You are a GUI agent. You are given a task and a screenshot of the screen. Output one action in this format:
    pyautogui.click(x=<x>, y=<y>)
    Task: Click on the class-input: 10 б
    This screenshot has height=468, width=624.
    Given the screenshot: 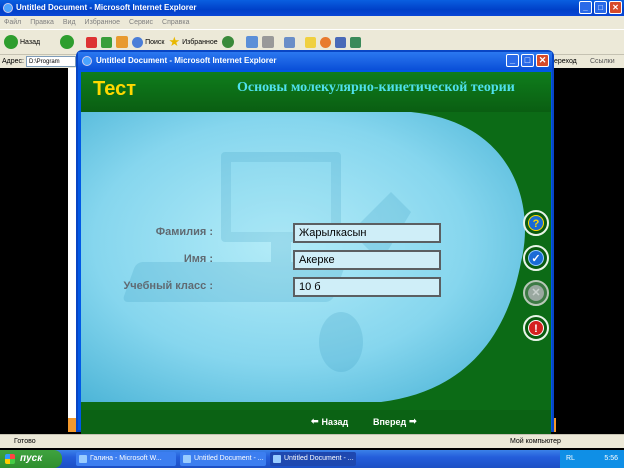 What is the action you would take?
    pyautogui.click(x=367, y=287)
    